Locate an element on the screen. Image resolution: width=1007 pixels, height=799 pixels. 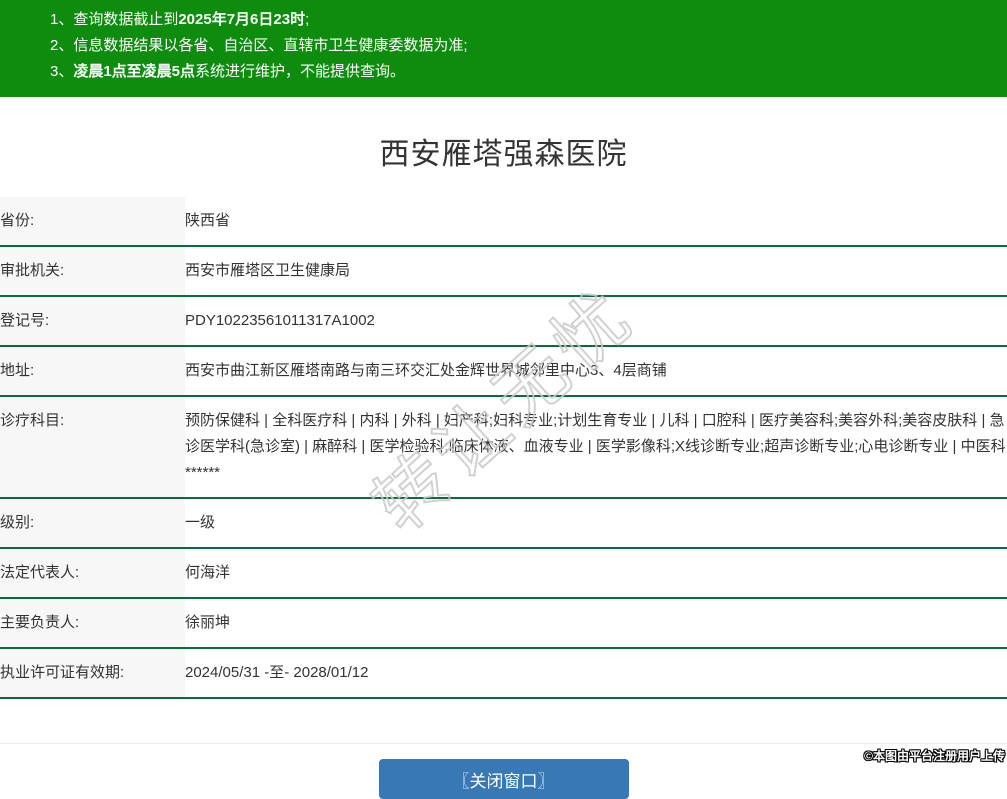
table-row-main-responsible-person: 主要负责人: 徐丽坤 is located at coordinates (503, 623).